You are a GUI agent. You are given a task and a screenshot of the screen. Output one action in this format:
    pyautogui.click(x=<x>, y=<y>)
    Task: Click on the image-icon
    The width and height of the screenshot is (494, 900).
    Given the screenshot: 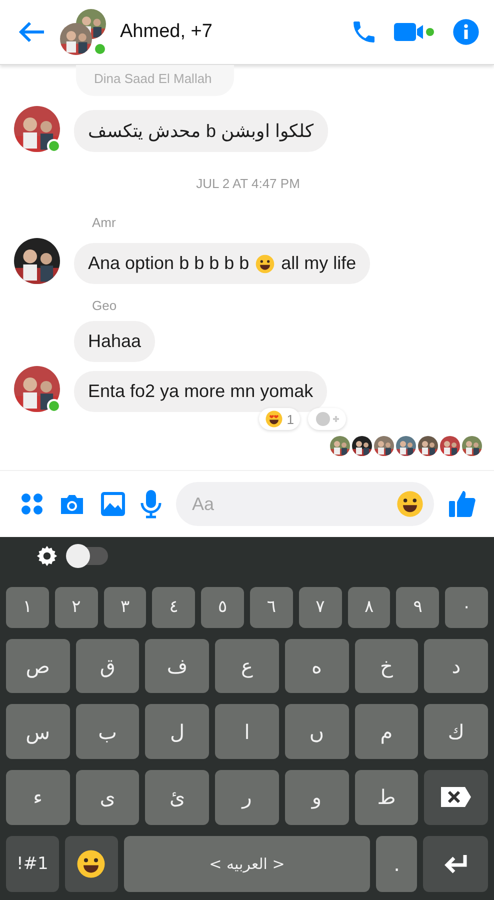 What is the action you would take?
    pyautogui.click(x=113, y=504)
    